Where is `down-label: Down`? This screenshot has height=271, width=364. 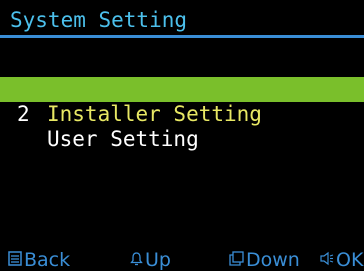
down-label: Down is located at coordinates (273, 260).